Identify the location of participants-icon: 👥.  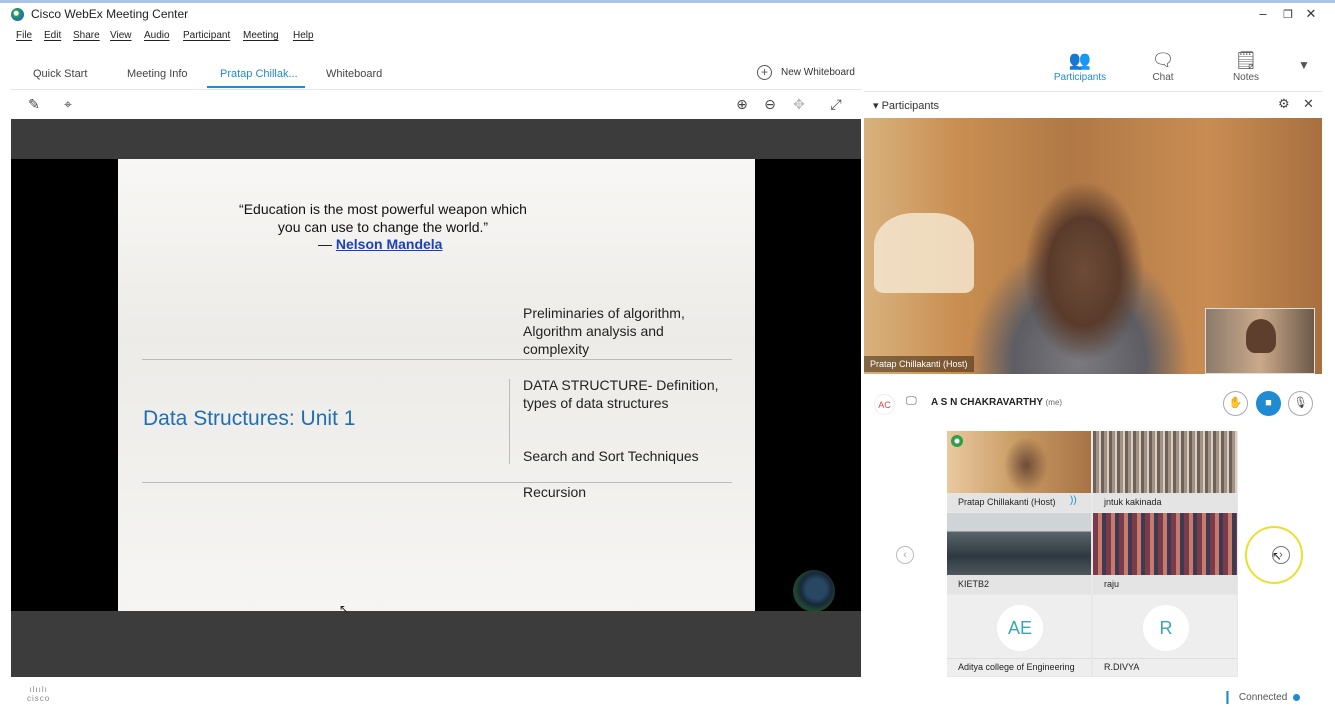
(1080, 60).